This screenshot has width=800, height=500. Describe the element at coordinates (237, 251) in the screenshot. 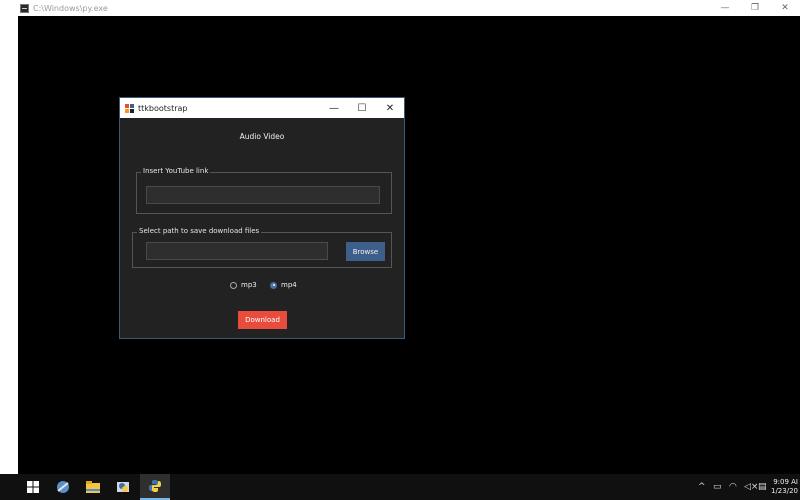

I see `save-path-input` at that location.